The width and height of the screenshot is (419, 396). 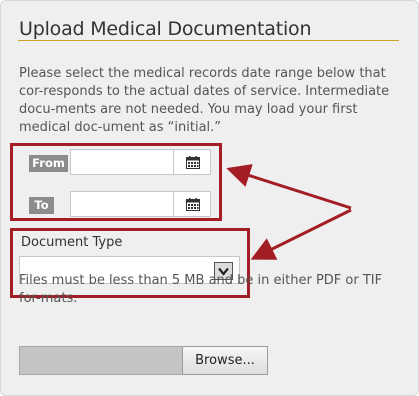 I want to click on arrow-to-date-range, so click(x=289, y=187).